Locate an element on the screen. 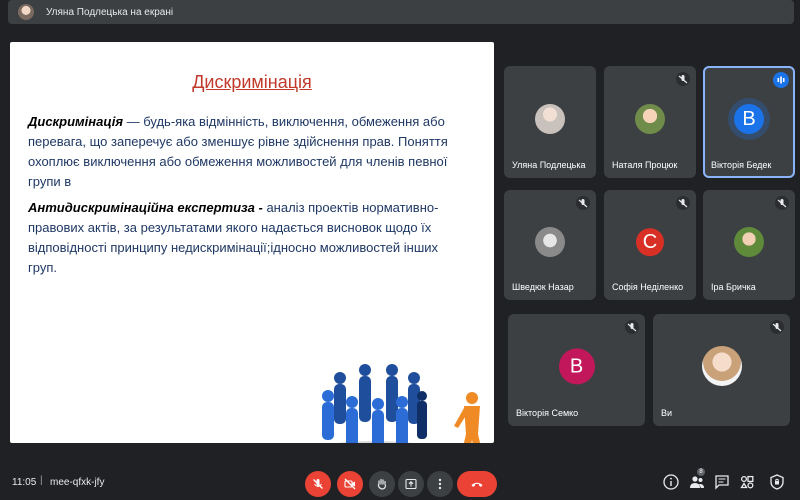 The height and width of the screenshot is (500, 800). participant-tile: C Софія Неділенко is located at coordinates (650, 245).